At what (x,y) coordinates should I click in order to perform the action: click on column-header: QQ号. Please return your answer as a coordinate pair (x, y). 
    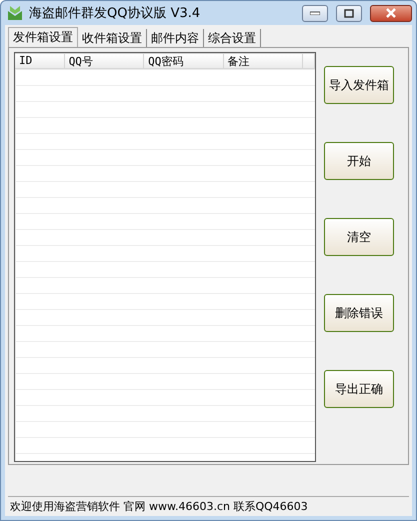
    Looking at the image, I should click on (104, 61).